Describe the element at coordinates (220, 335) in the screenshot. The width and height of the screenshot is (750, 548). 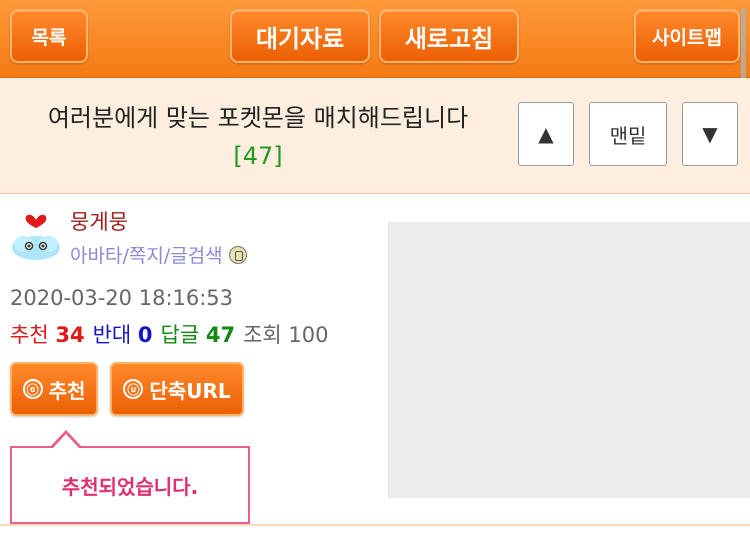
I see `reply-stat-value: 47` at that location.